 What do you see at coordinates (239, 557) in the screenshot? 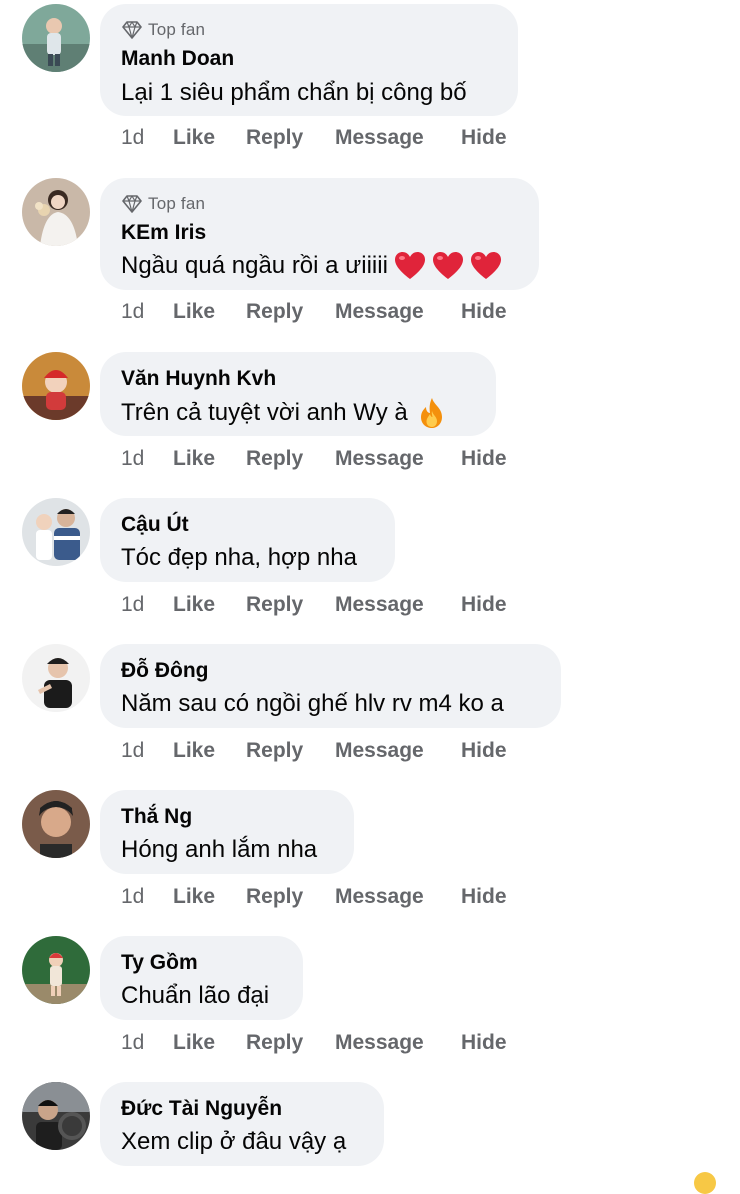
I see `comment-text: Tóc đẹp nha, hợp nha` at bounding box center [239, 557].